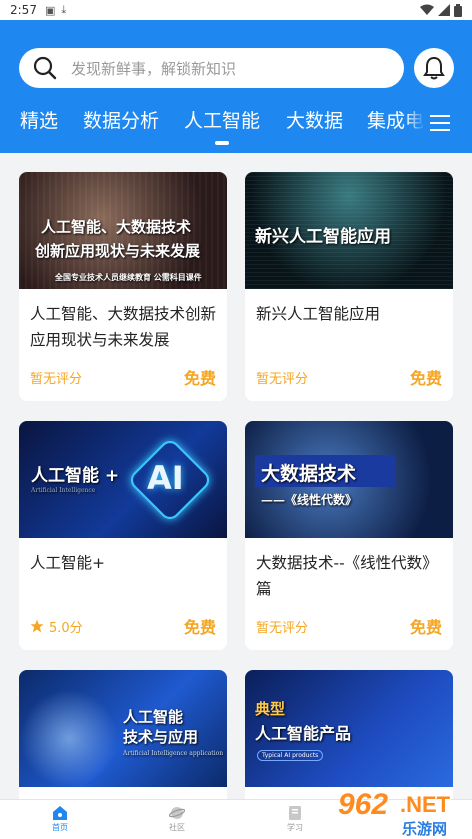 The image size is (472, 839). What do you see at coordinates (66, 628) in the screenshot?
I see `rating-value: 5.0分` at bounding box center [66, 628].